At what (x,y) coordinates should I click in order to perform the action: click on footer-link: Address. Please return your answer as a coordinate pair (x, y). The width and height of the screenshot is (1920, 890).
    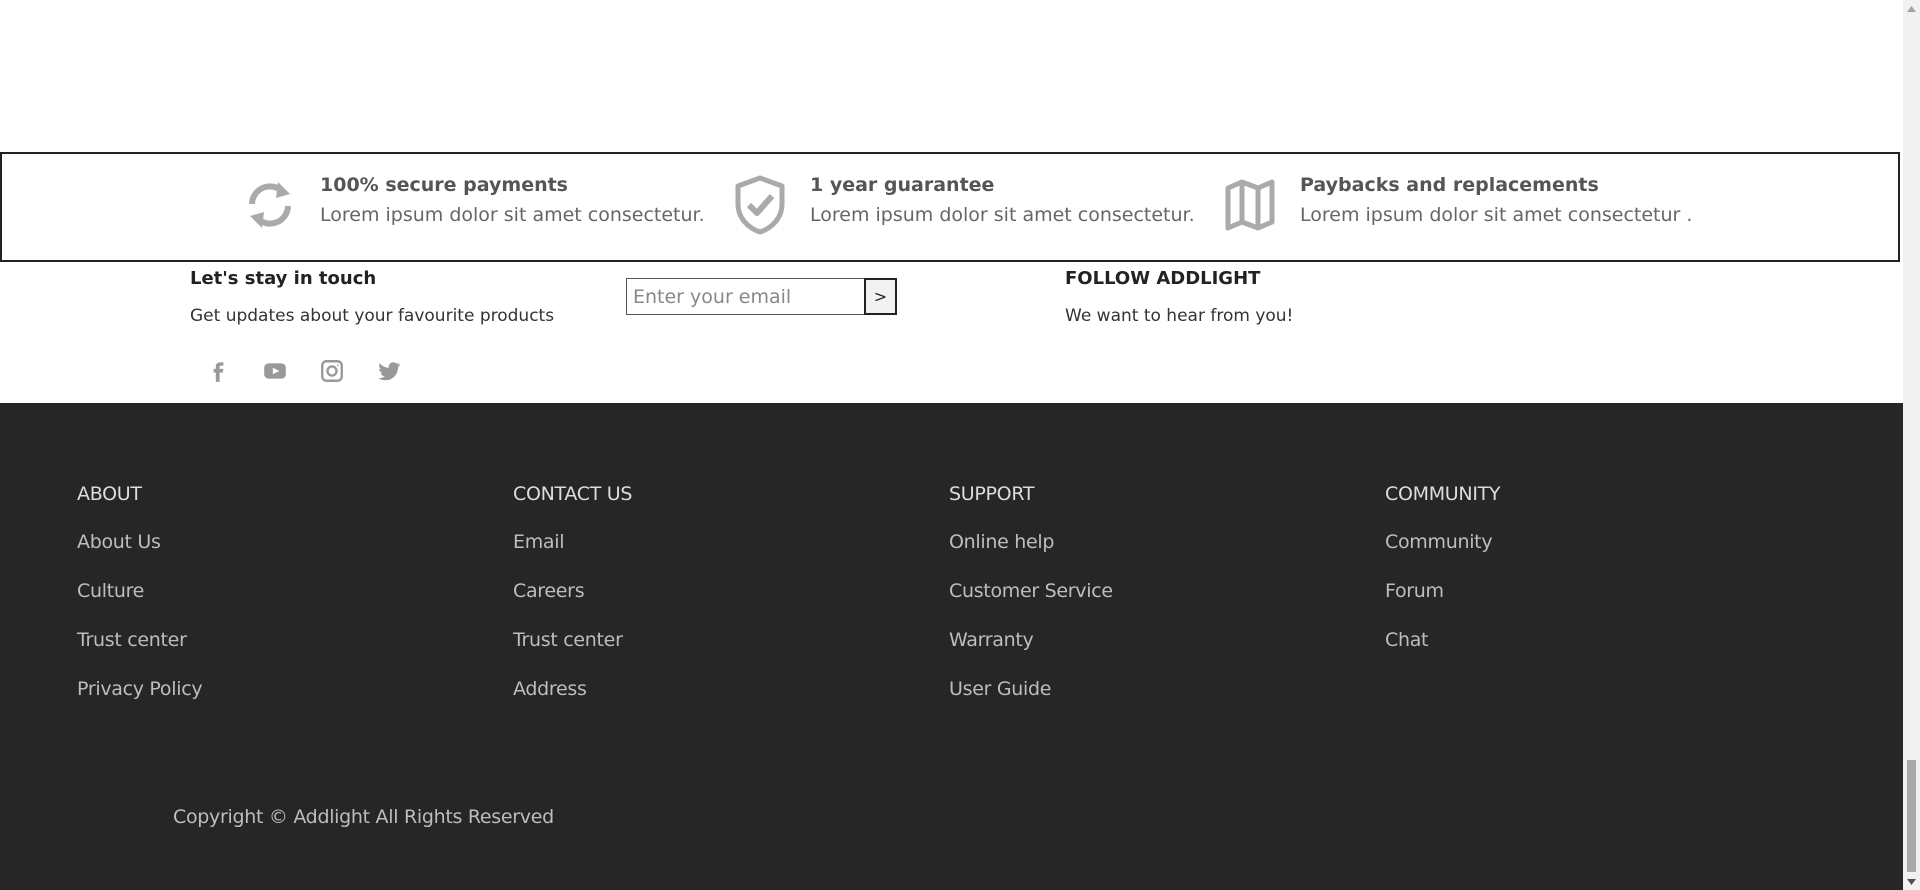
    Looking at the image, I should click on (572, 689).